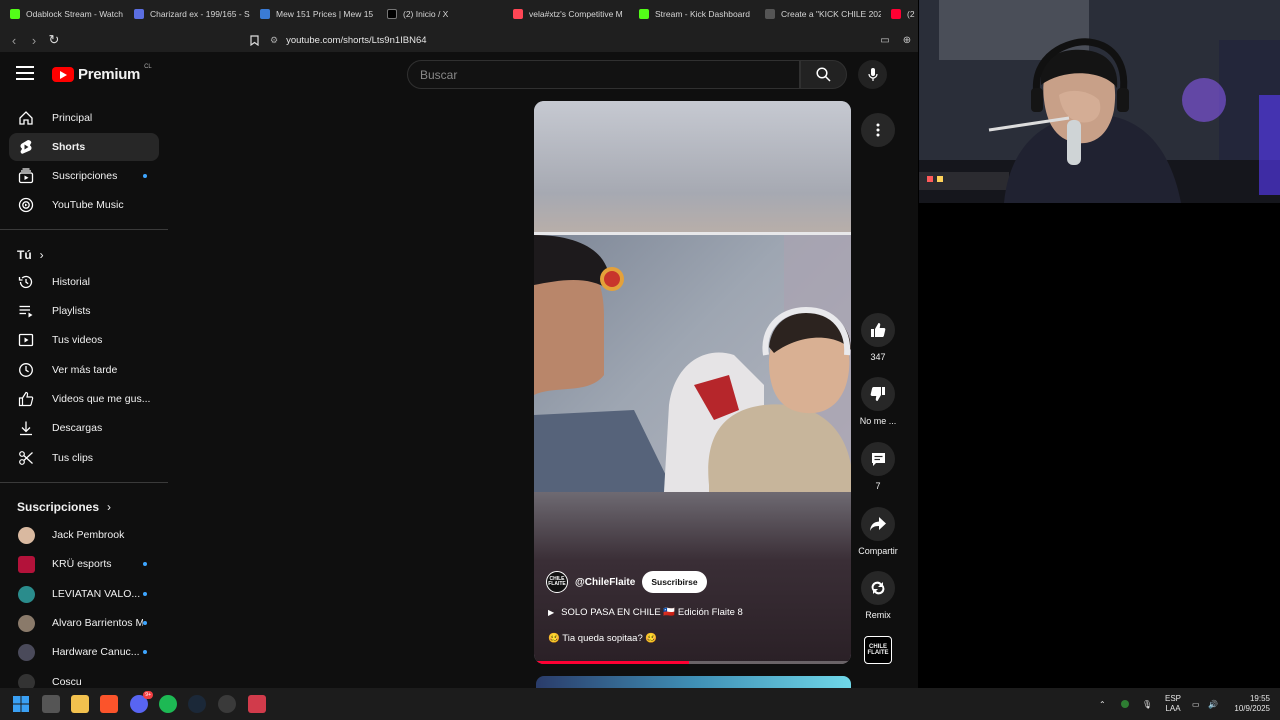 The height and width of the screenshot is (720, 1280). Describe the element at coordinates (652, 612) in the screenshot. I see `playlist-title: SOLO PASA EN CHILE 🇨🇱 Edición Flaite 8` at that location.